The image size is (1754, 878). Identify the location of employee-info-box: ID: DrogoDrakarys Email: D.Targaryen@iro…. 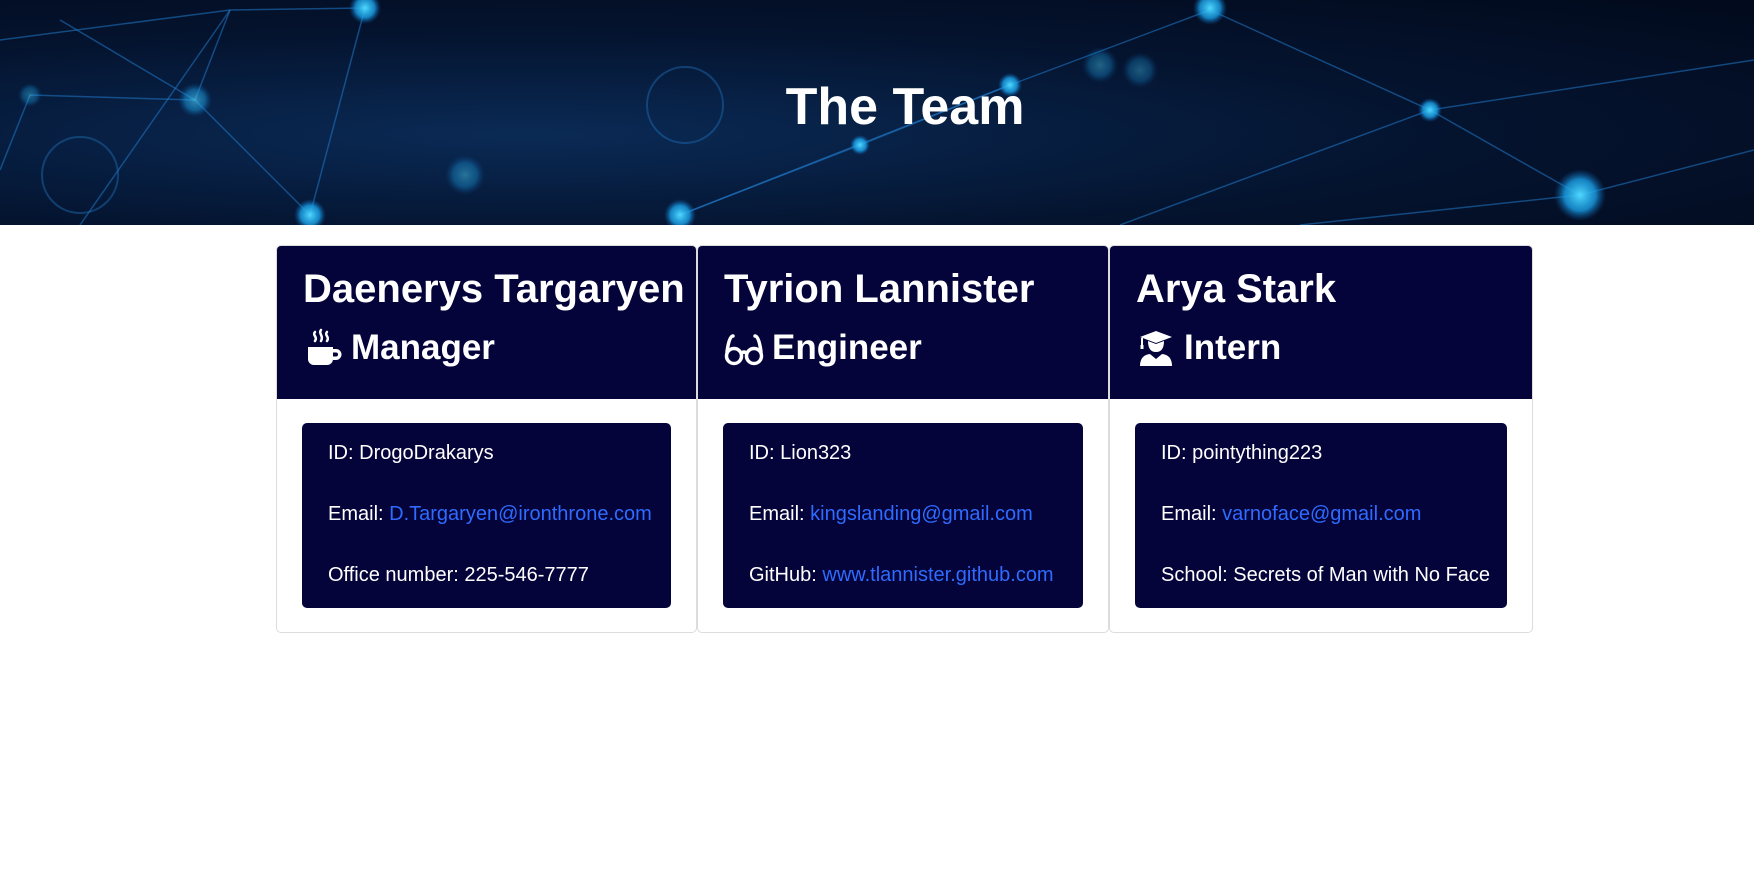
(486, 515).